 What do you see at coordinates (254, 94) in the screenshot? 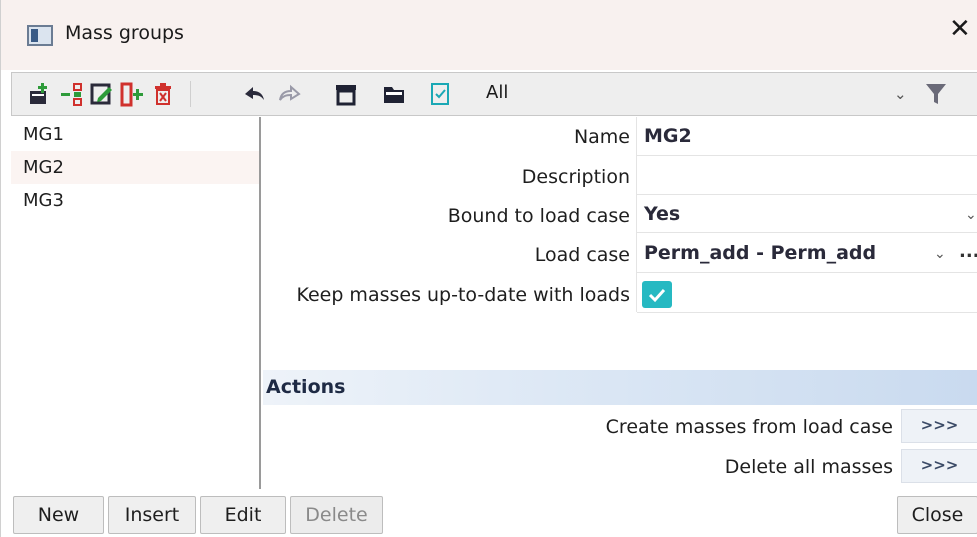
I see `undo-icon` at bounding box center [254, 94].